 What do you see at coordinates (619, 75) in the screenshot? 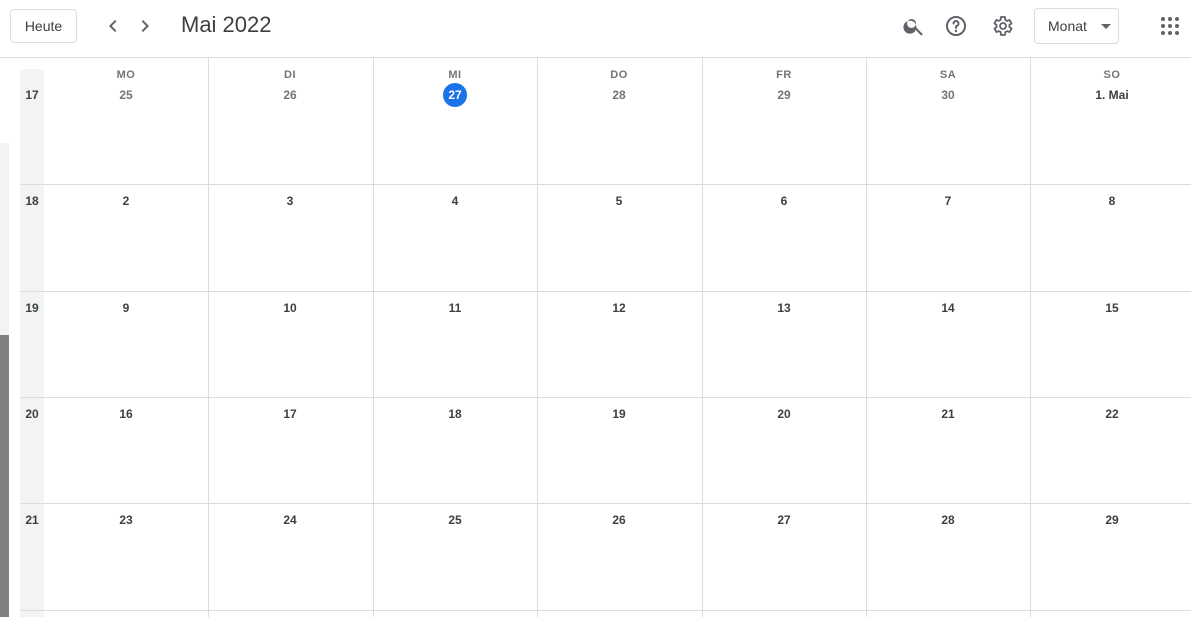
I see `weekday-header: DO` at bounding box center [619, 75].